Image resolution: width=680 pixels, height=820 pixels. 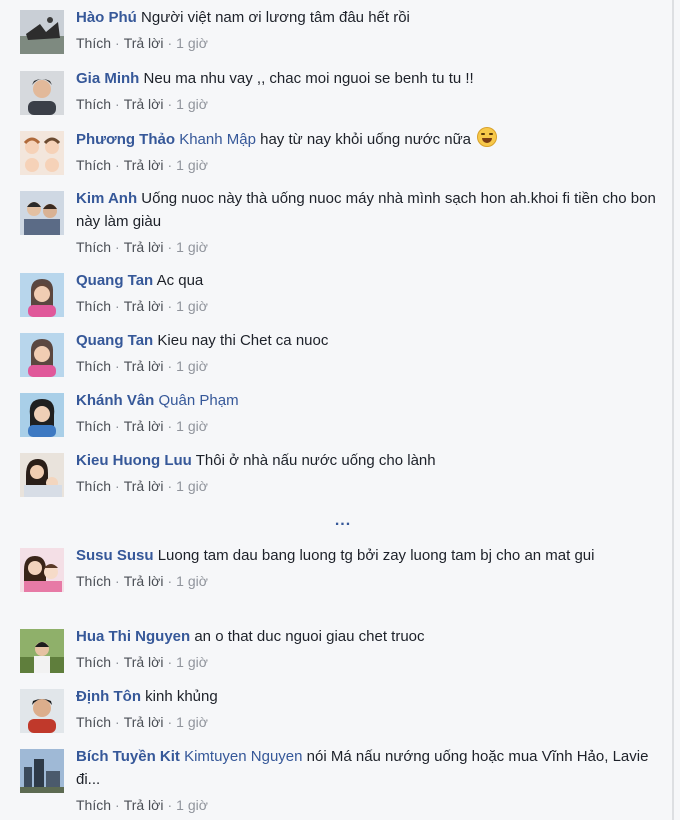 What do you see at coordinates (487, 137) in the screenshot?
I see `laughing-emoji-icon` at bounding box center [487, 137].